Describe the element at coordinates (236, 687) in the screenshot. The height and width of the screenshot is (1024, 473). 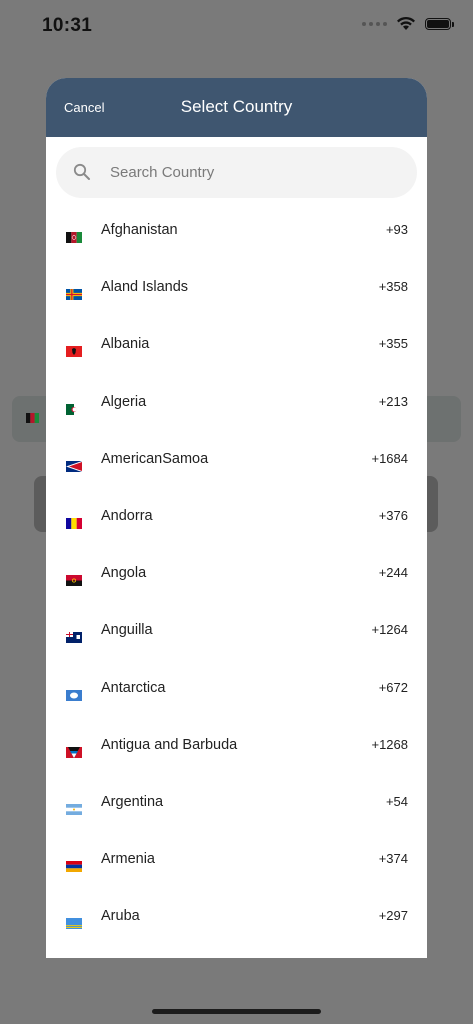
I see `country-row-antarctica: Antarctica +672` at that location.